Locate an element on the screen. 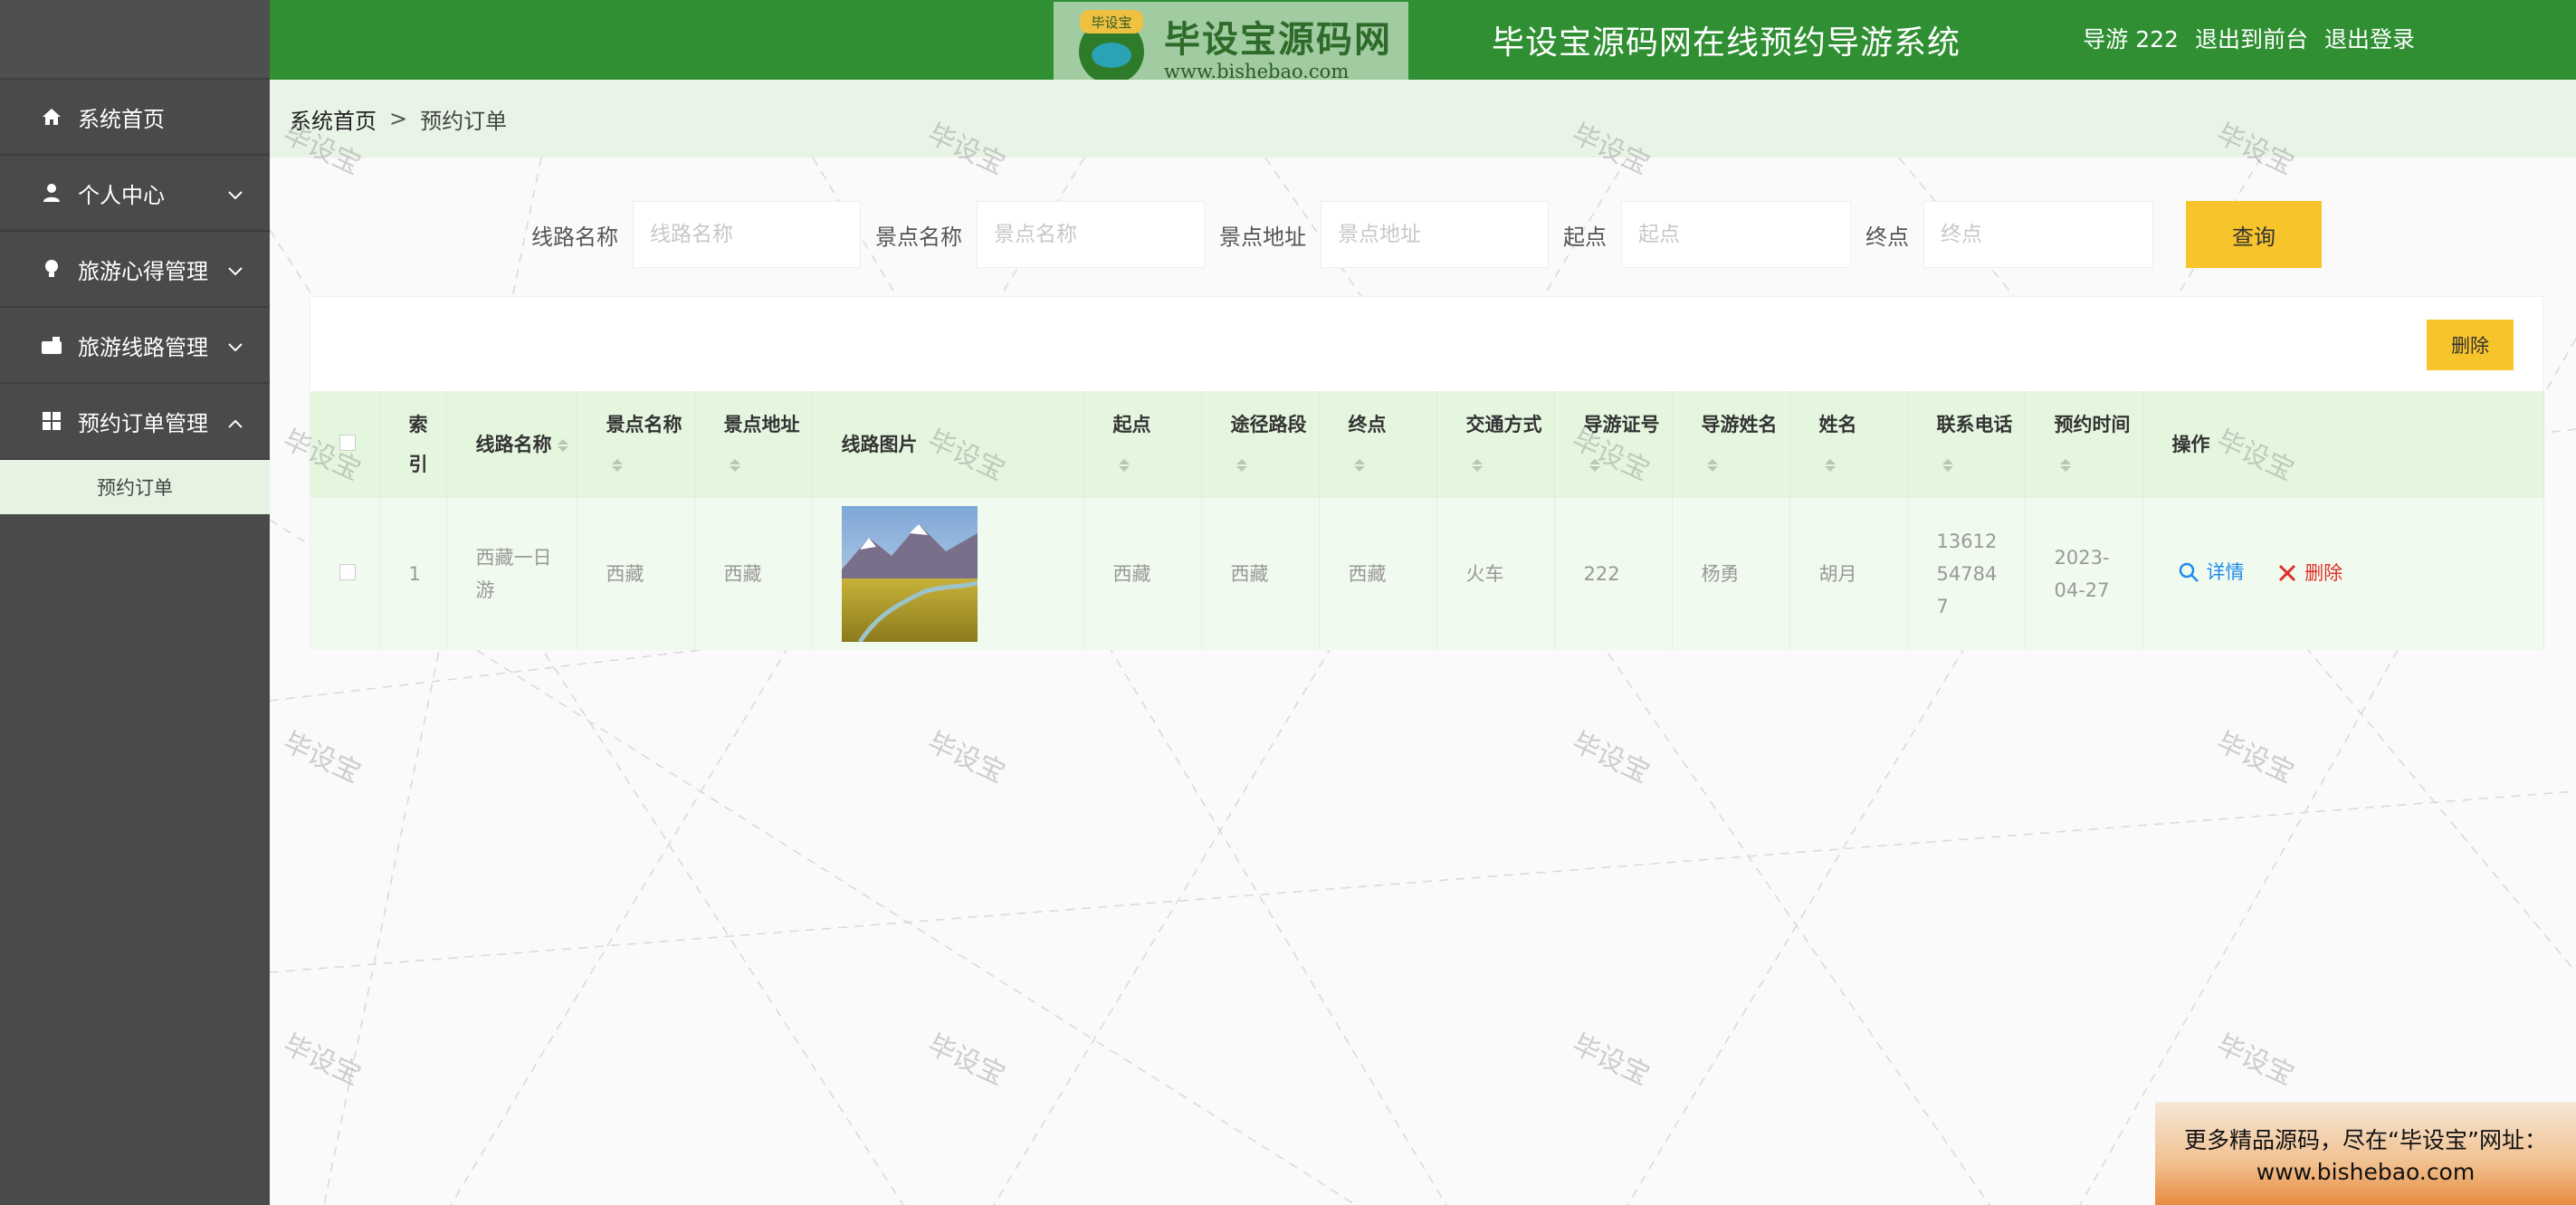 The image size is (2576, 1205). watermark-brand: 毕设宝源码网 is located at coordinates (1278, 40).